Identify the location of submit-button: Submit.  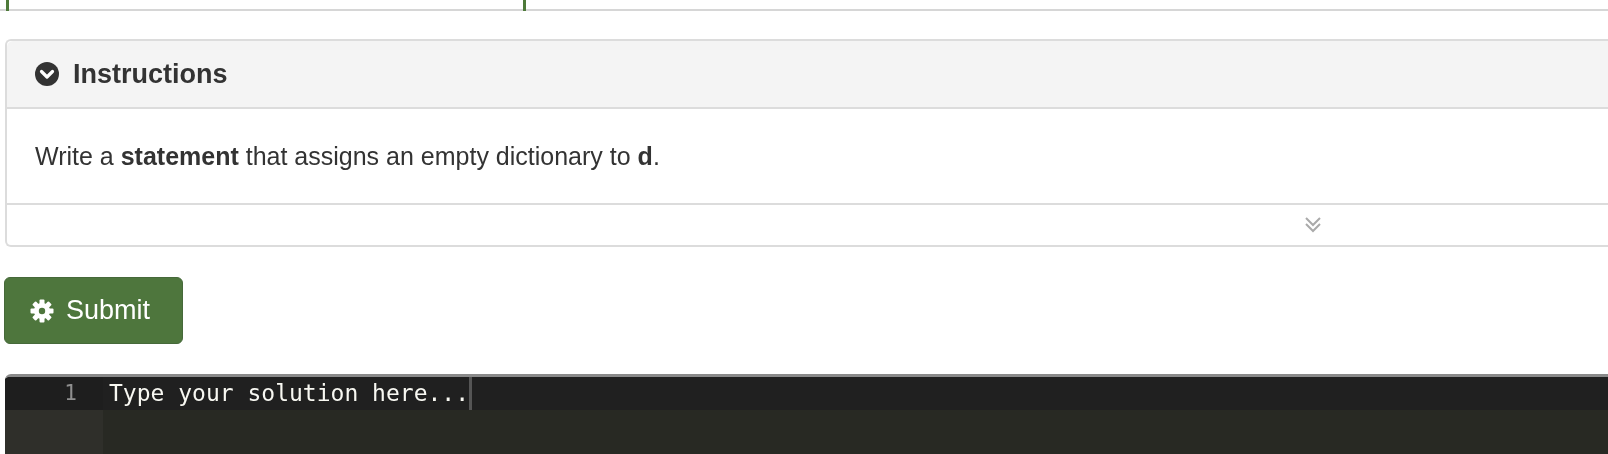
(93, 310).